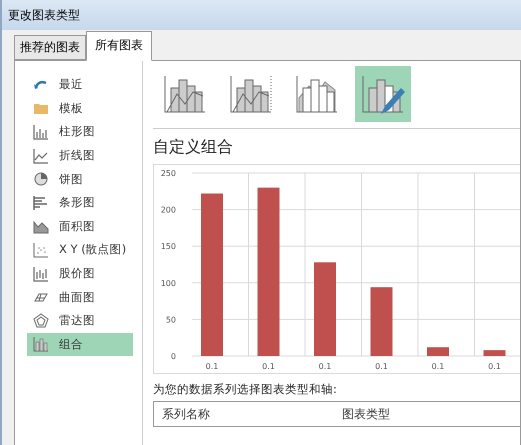  I want to click on chart-type-item: 折线图, so click(80, 156).